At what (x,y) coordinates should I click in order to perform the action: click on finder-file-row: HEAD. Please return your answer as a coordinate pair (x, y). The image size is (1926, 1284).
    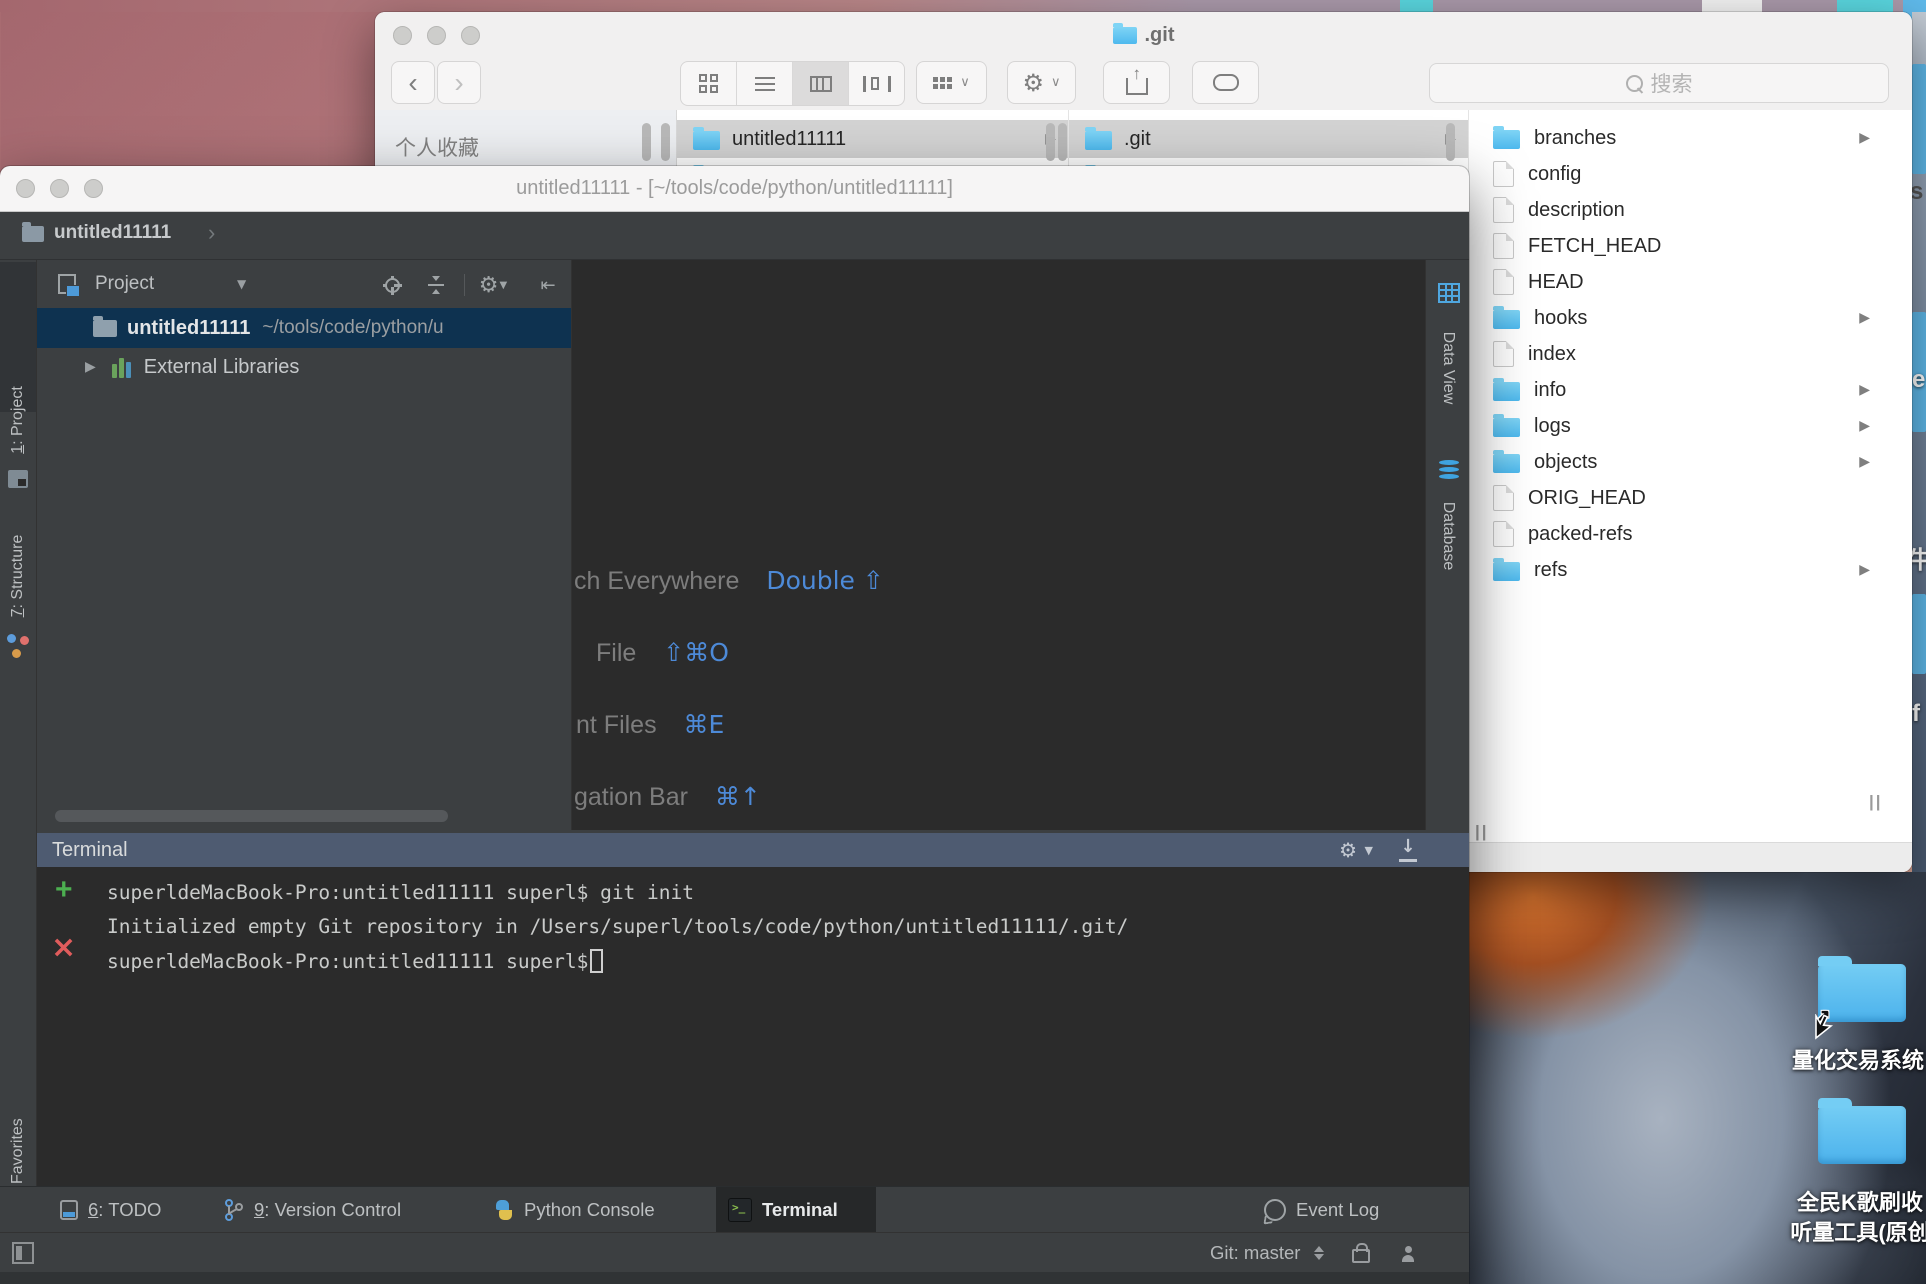
    Looking at the image, I should click on (1680, 282).